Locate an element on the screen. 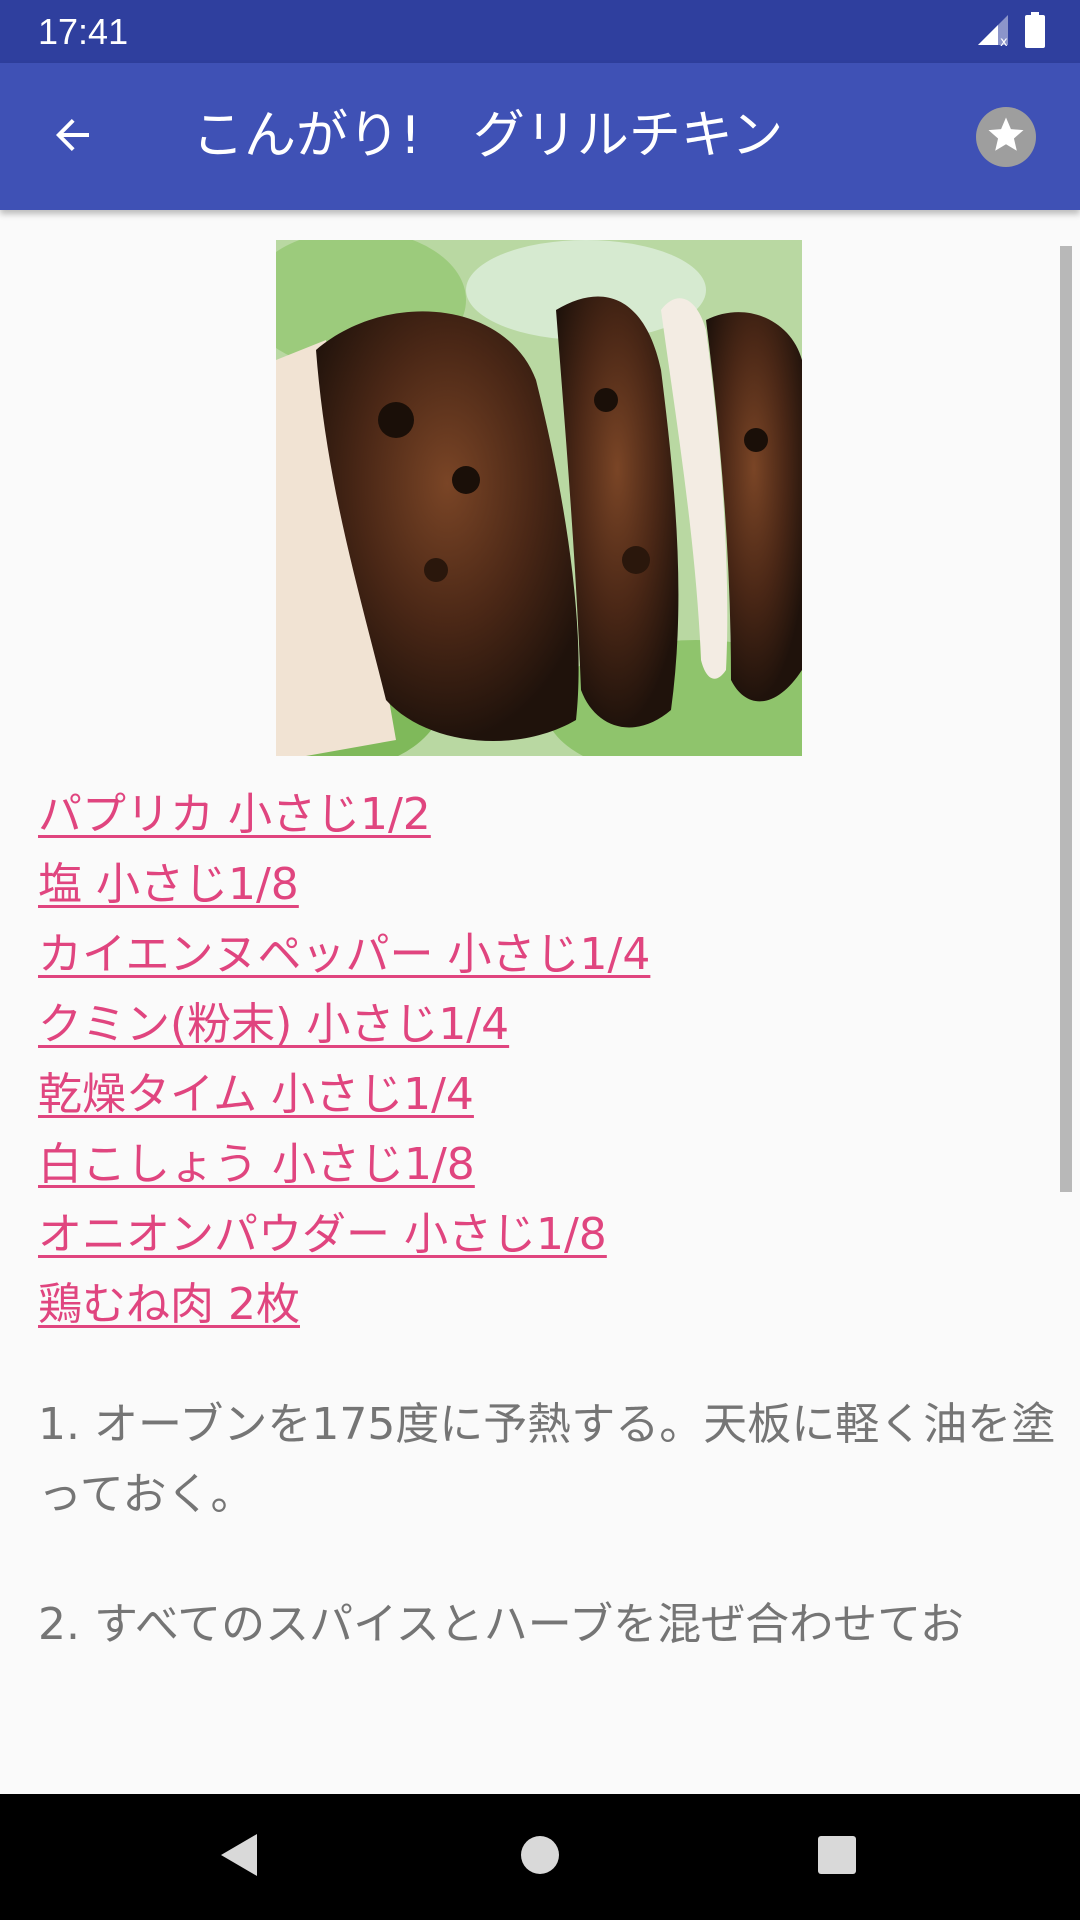 The image size is (1080, 1920). svg-text: x is located at coordinates (1004, 41).